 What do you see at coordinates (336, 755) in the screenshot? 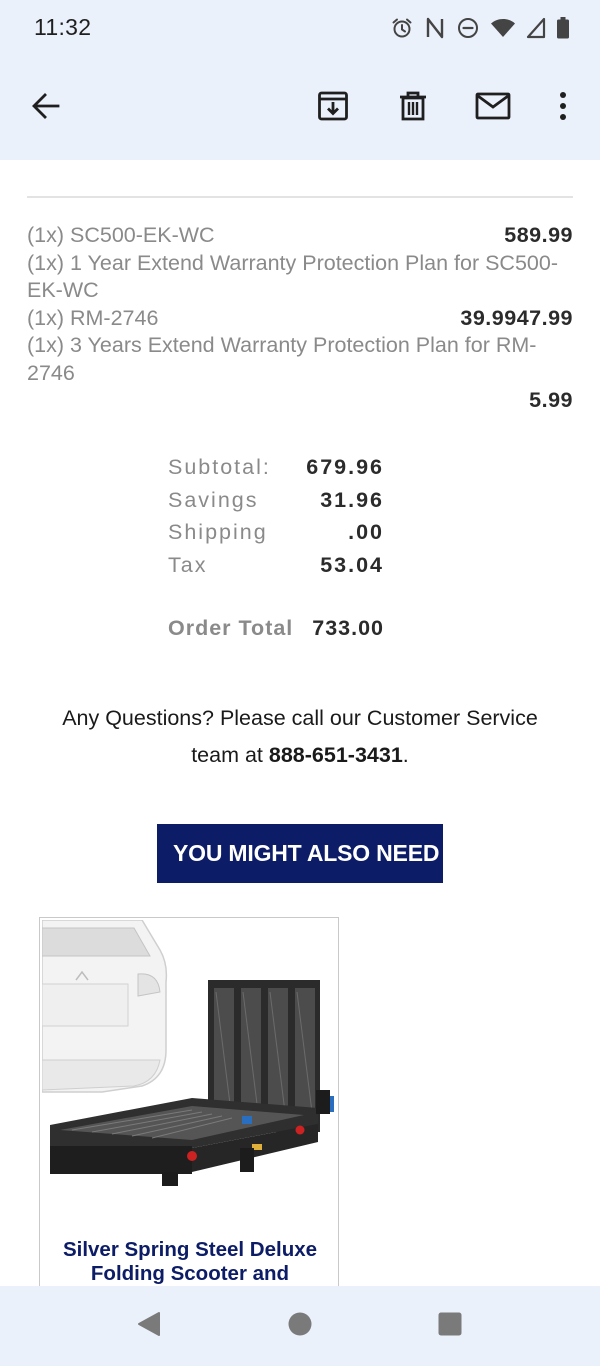
I see `phone-number-link: 888-651-3431` at bounding box center [336, 755].